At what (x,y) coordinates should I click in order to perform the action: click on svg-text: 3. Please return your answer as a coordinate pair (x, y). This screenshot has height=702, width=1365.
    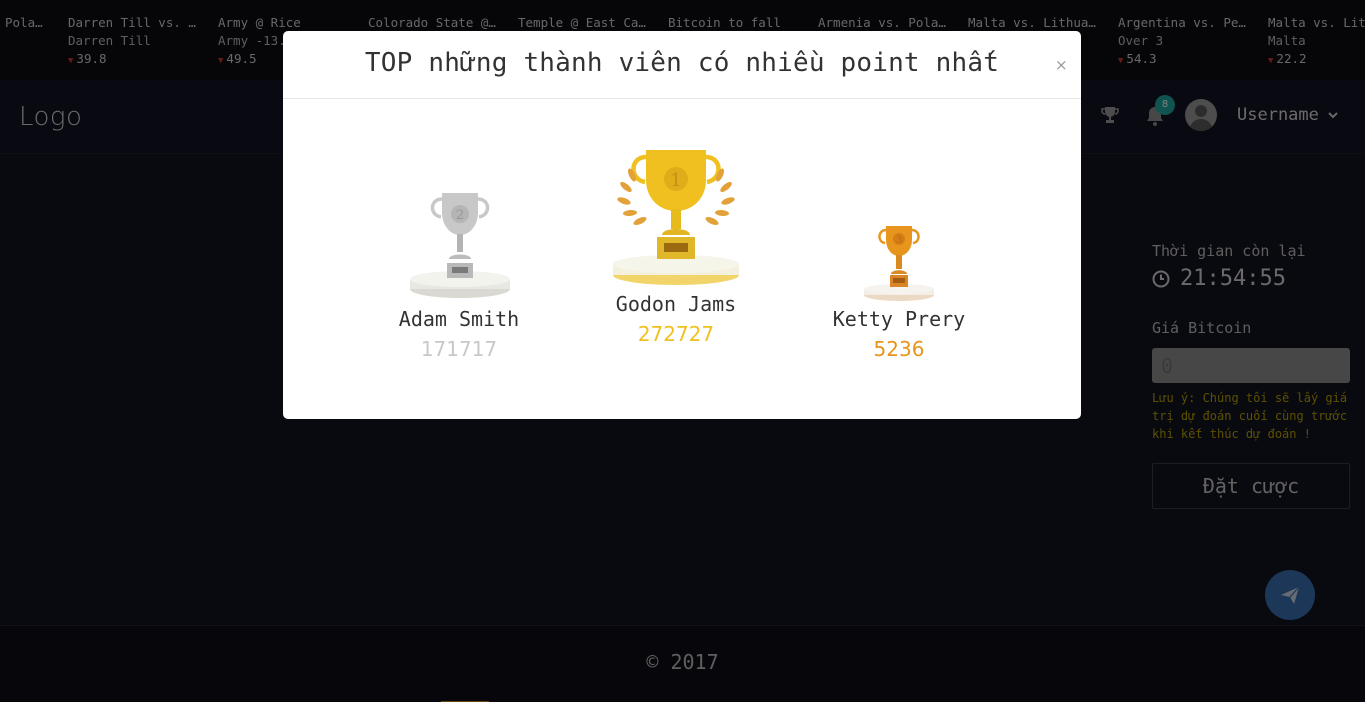
    Looking at the image, I should click on (899, 240).